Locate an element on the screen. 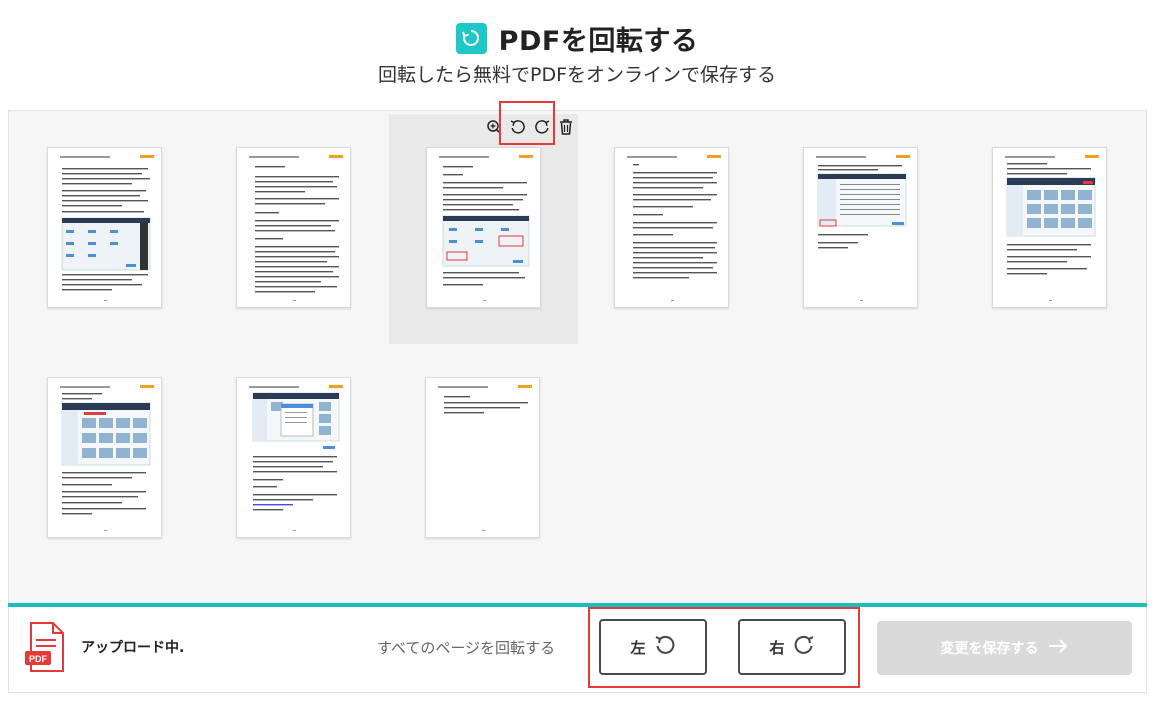 Image resolution: width=1154 pixels, height=701 pixels. rotate-all-left-button: 左 is located at coordinates (653, 647).